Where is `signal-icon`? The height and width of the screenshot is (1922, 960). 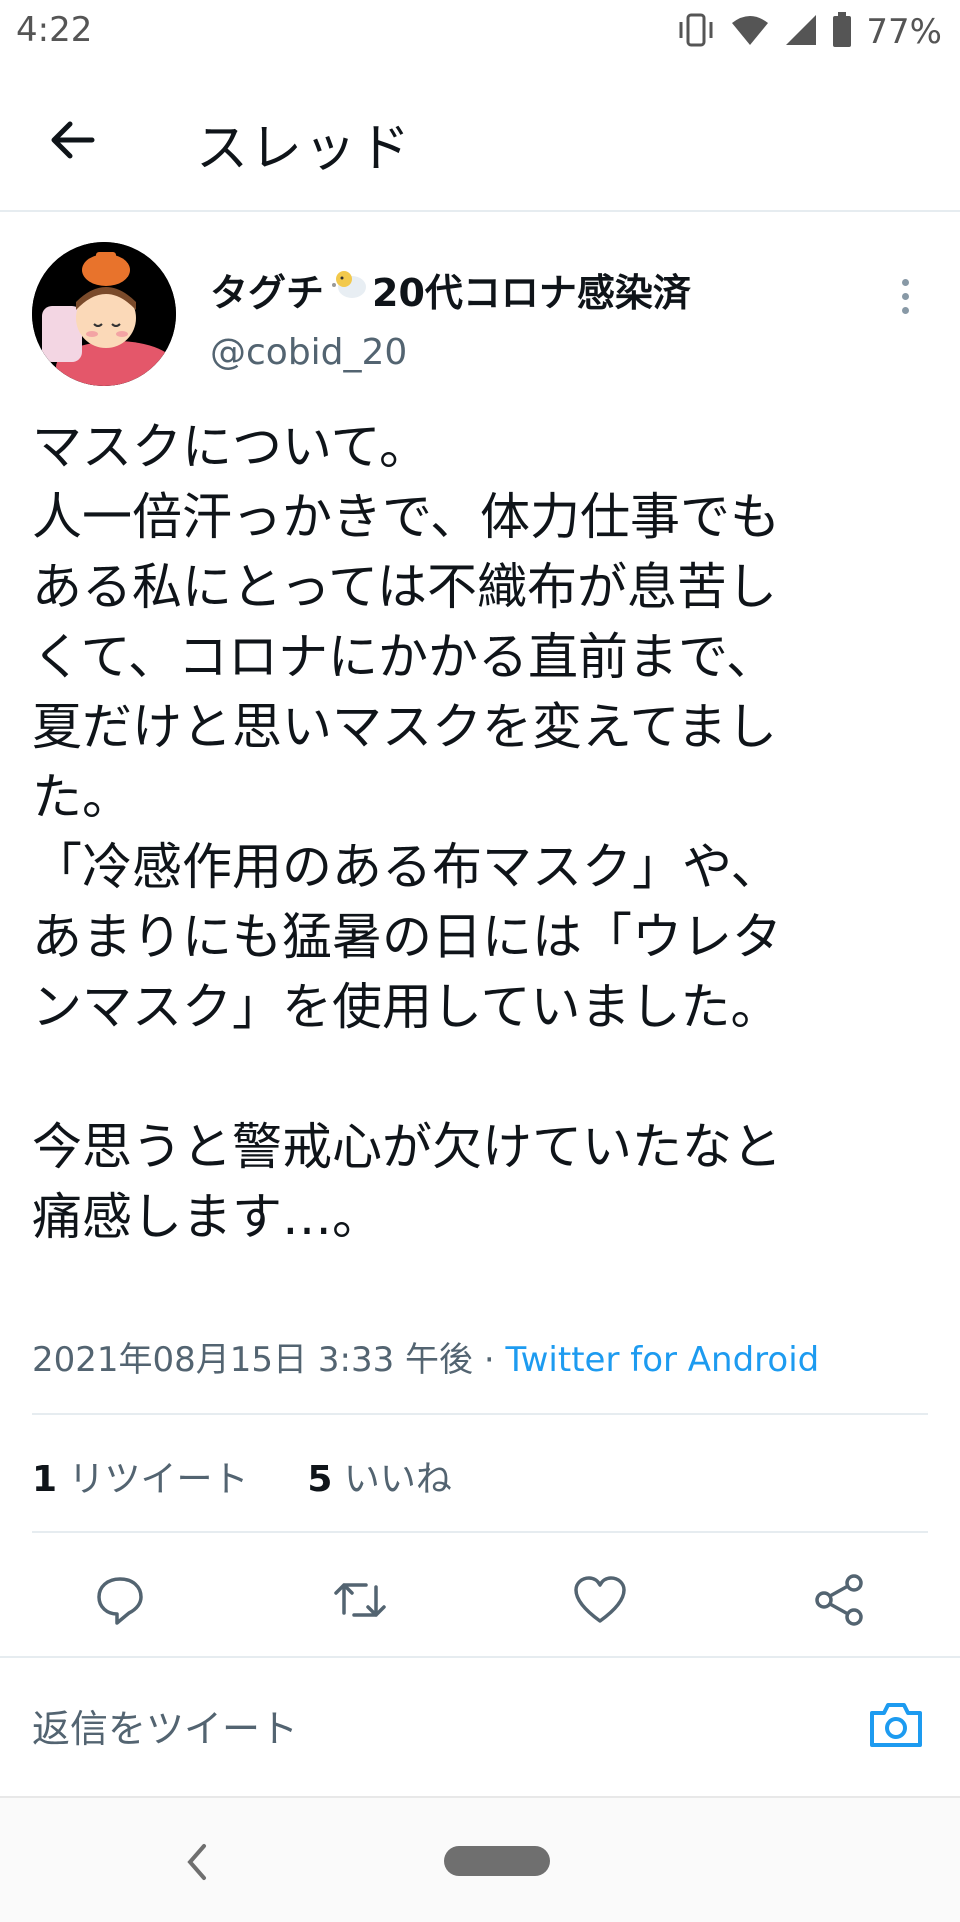 signal-icon is located at coordinates (801, 32).